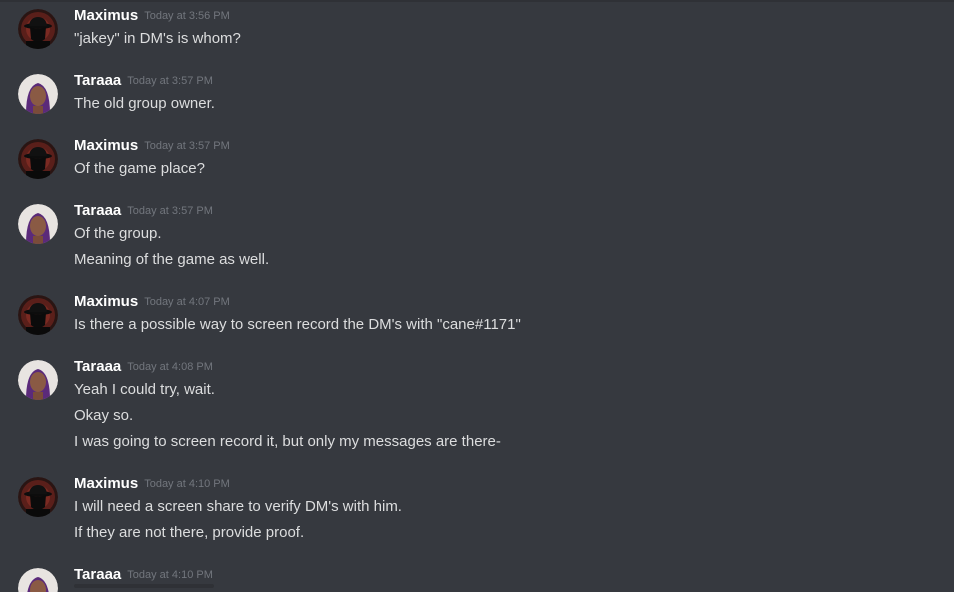 This screenshot has width=954, height=592. Describe the element at coordinates (172, 259) in the screenshot. I see `message-text: Meaning of the game as well.` at that location.